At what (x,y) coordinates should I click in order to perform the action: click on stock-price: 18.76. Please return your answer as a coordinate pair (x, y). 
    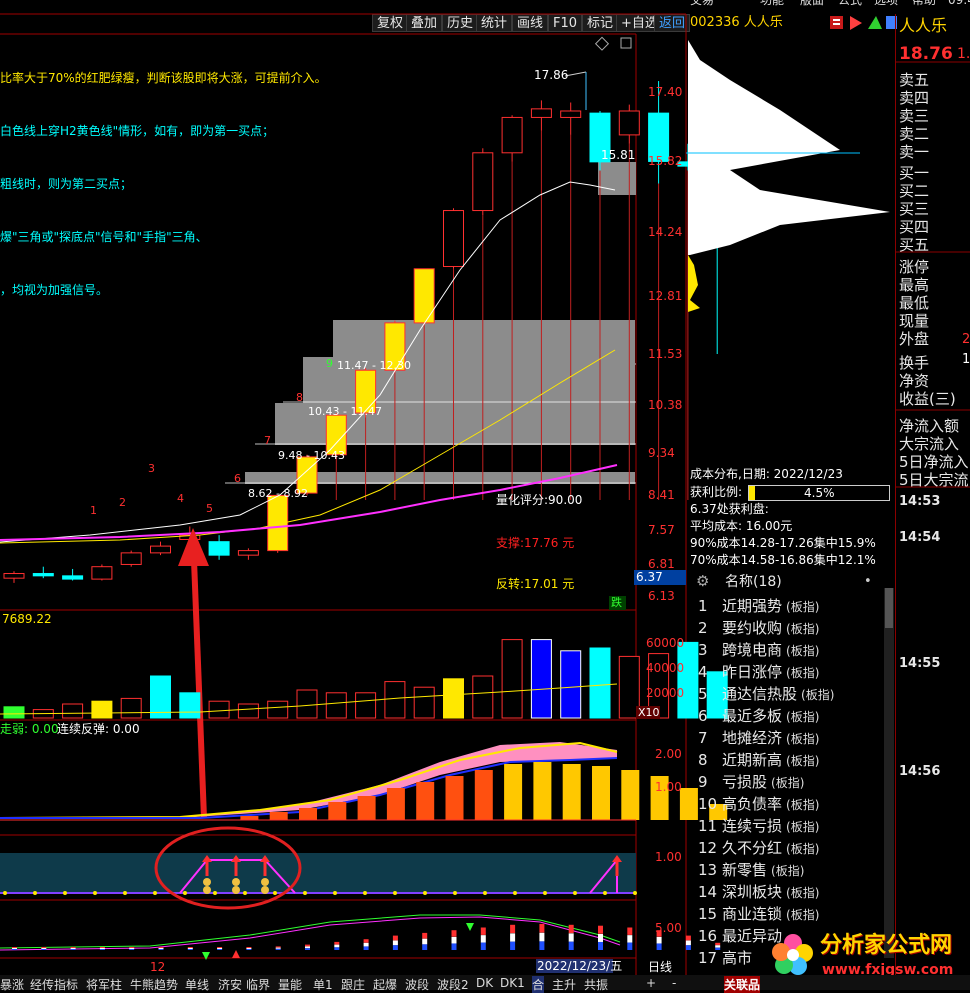
    Looking at the image, I should click on (926, 54).